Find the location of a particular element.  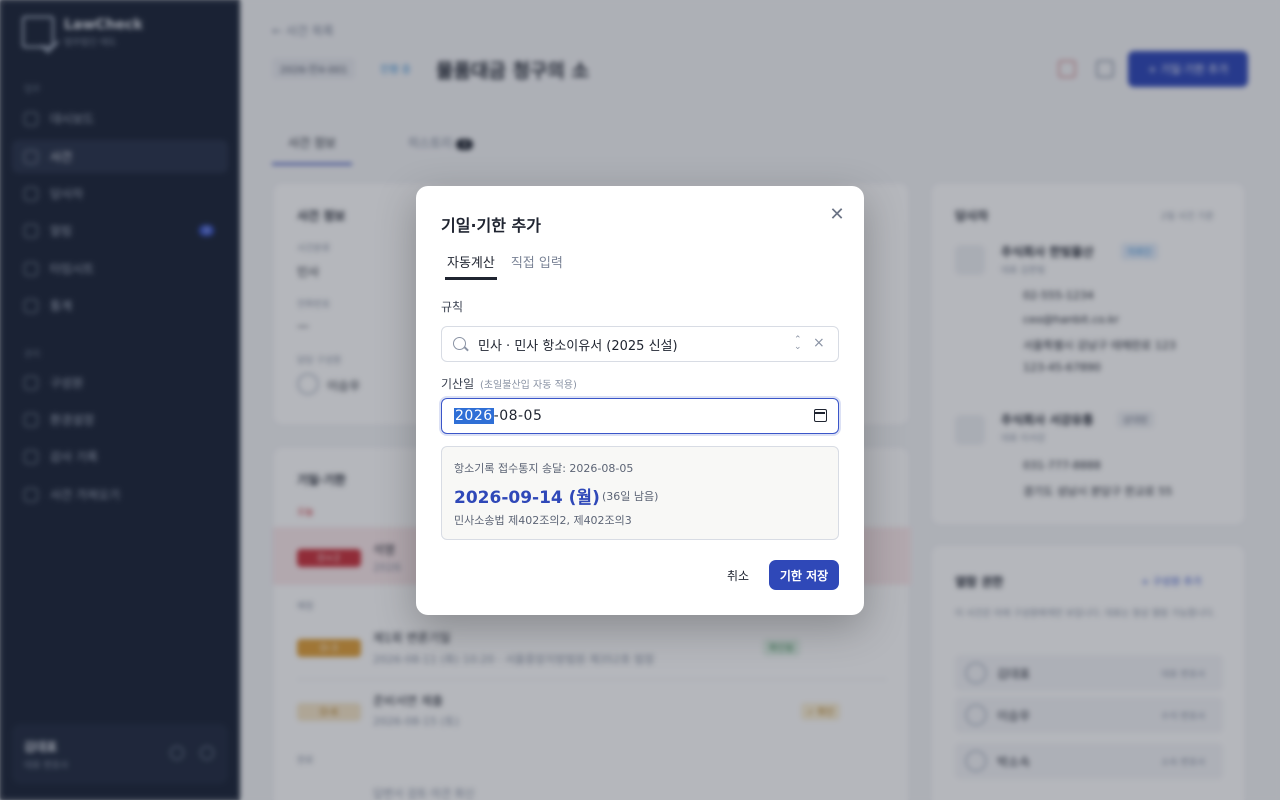

date-year-segment: 2026 is located at coordinates (474, 416).